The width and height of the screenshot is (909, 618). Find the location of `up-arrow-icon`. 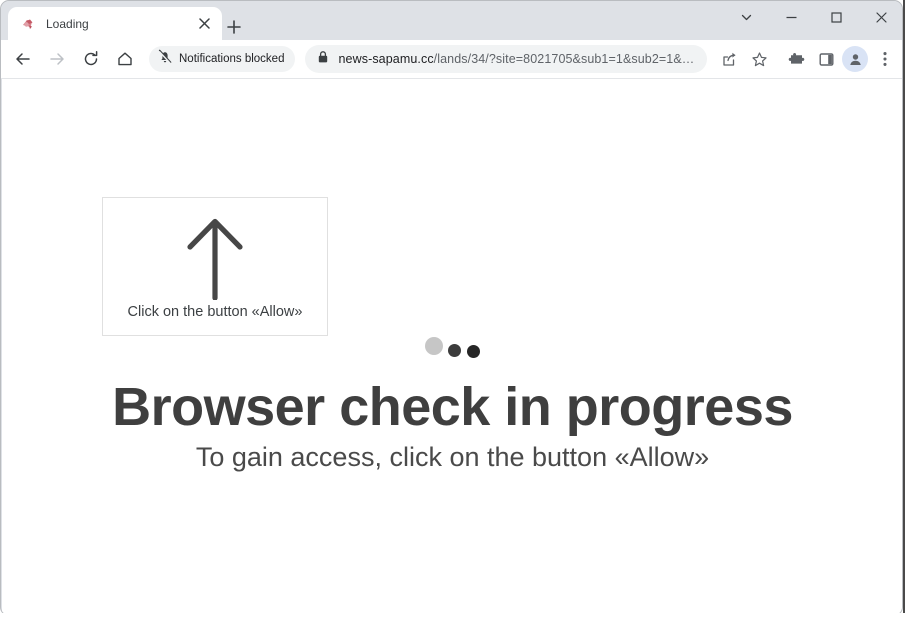

up-arrow-icon is located at coordinates (215, 260).